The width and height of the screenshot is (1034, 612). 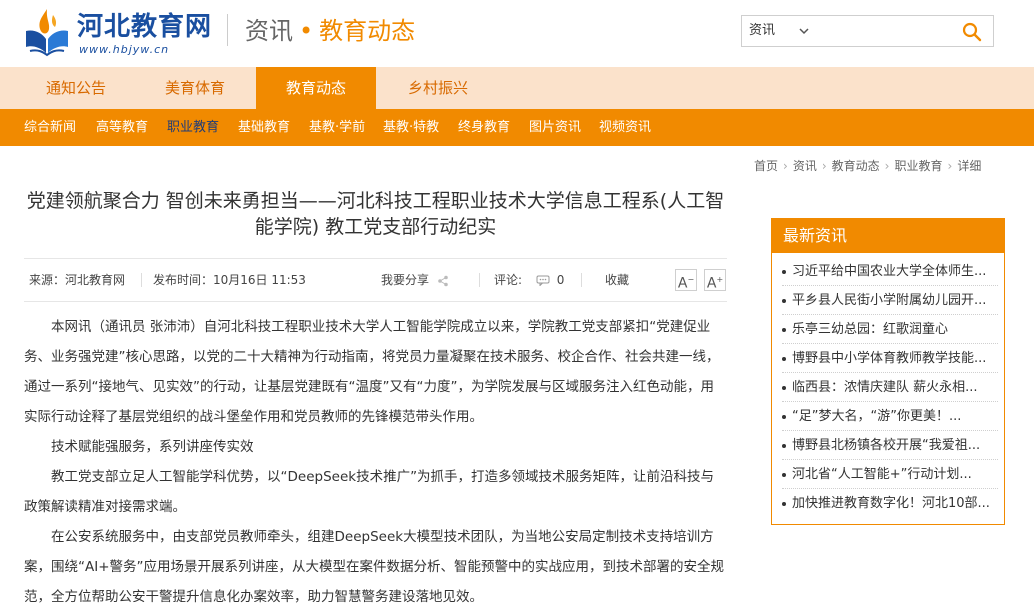 I want to click on subnav-video-news: 视频资讯, so click(x=625, y=127).